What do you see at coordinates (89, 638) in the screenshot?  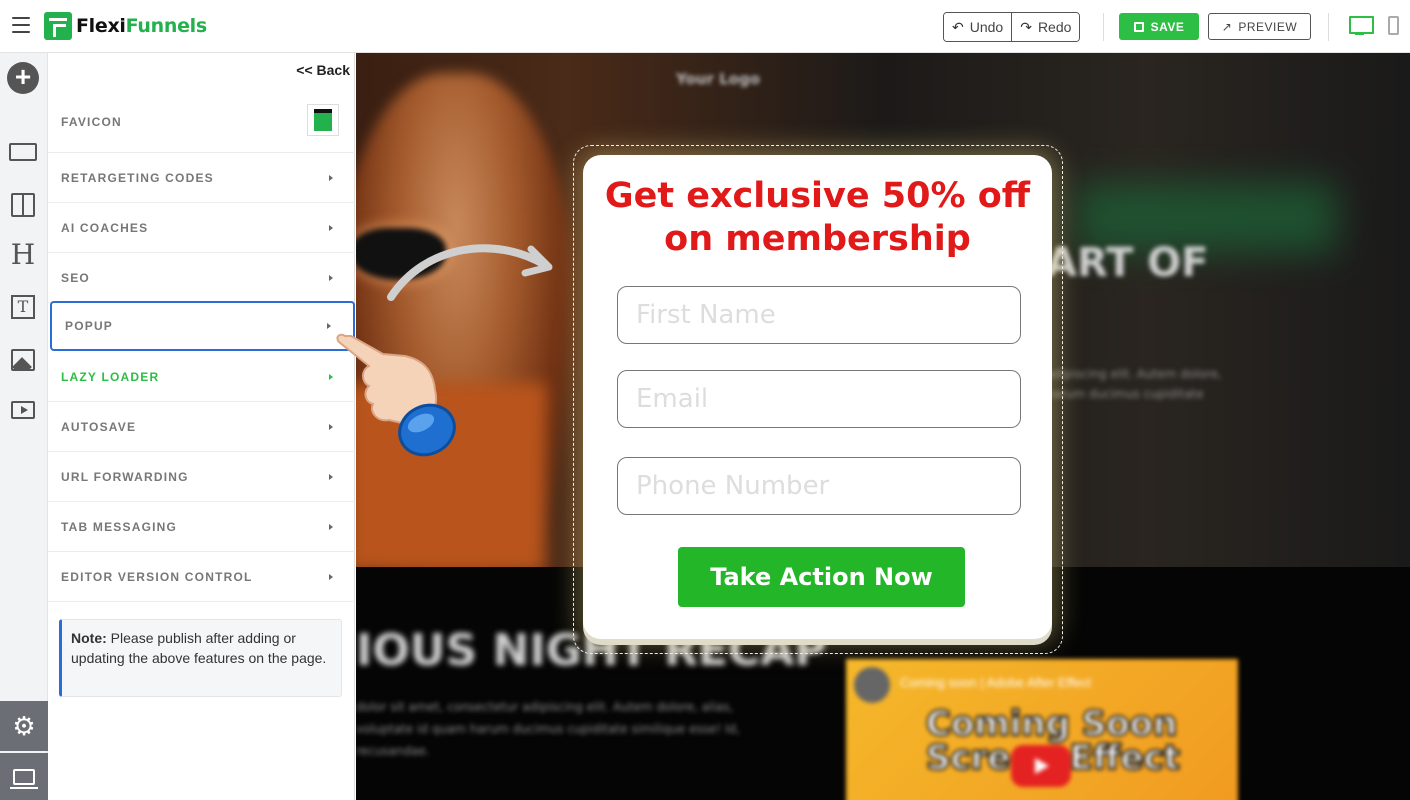 I see `note-bold: Note:` at bounding box center [89, 638].